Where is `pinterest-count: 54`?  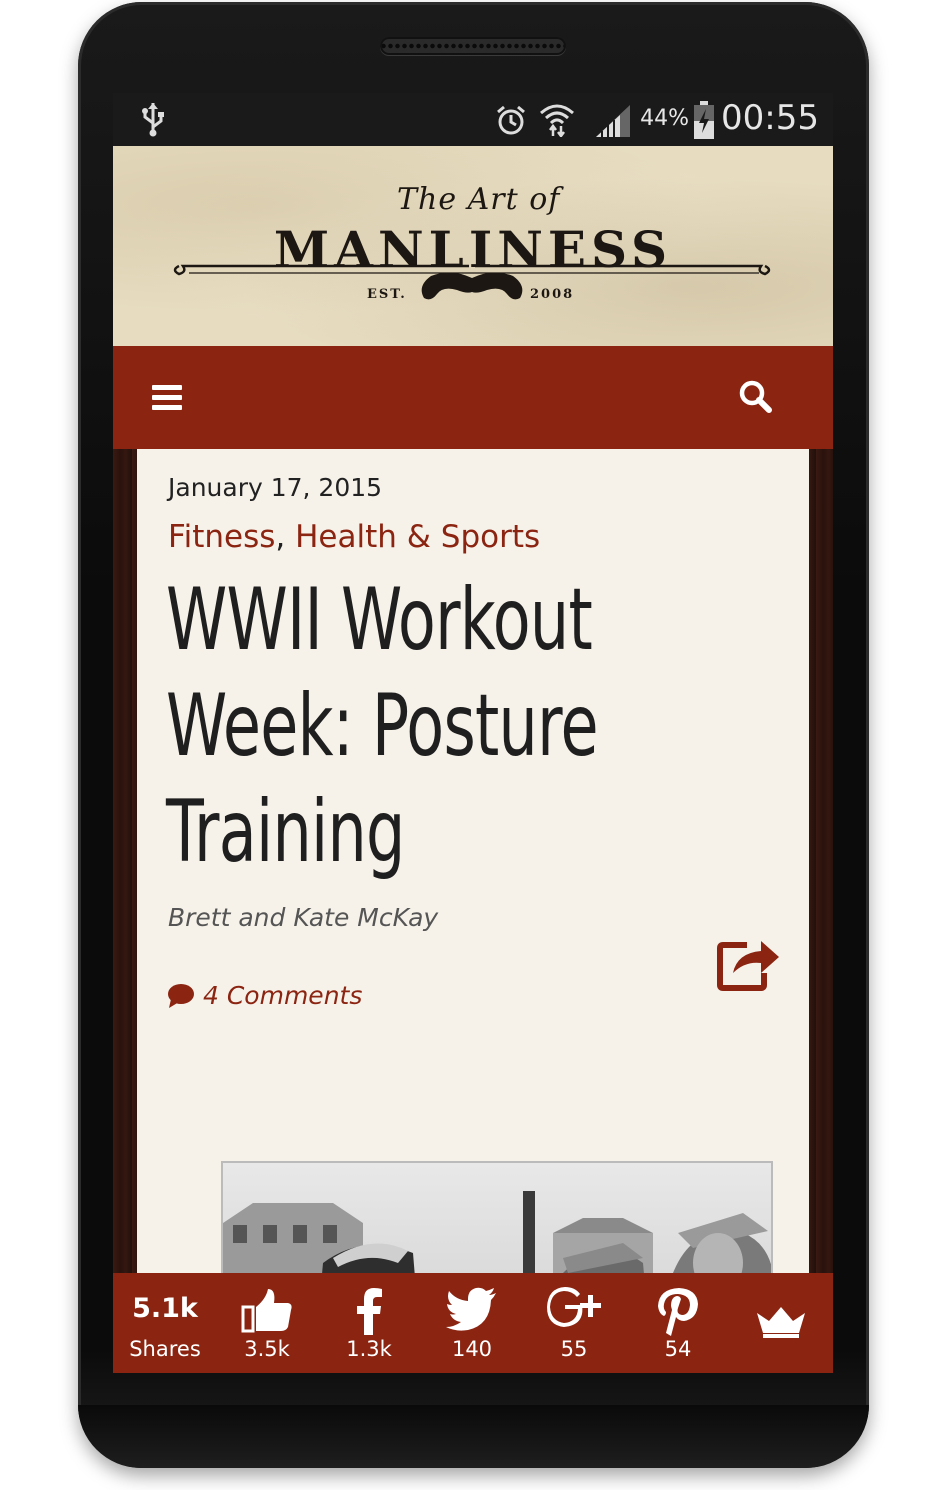 pinterest-count: 54 is located at coordinates (678, 1349).